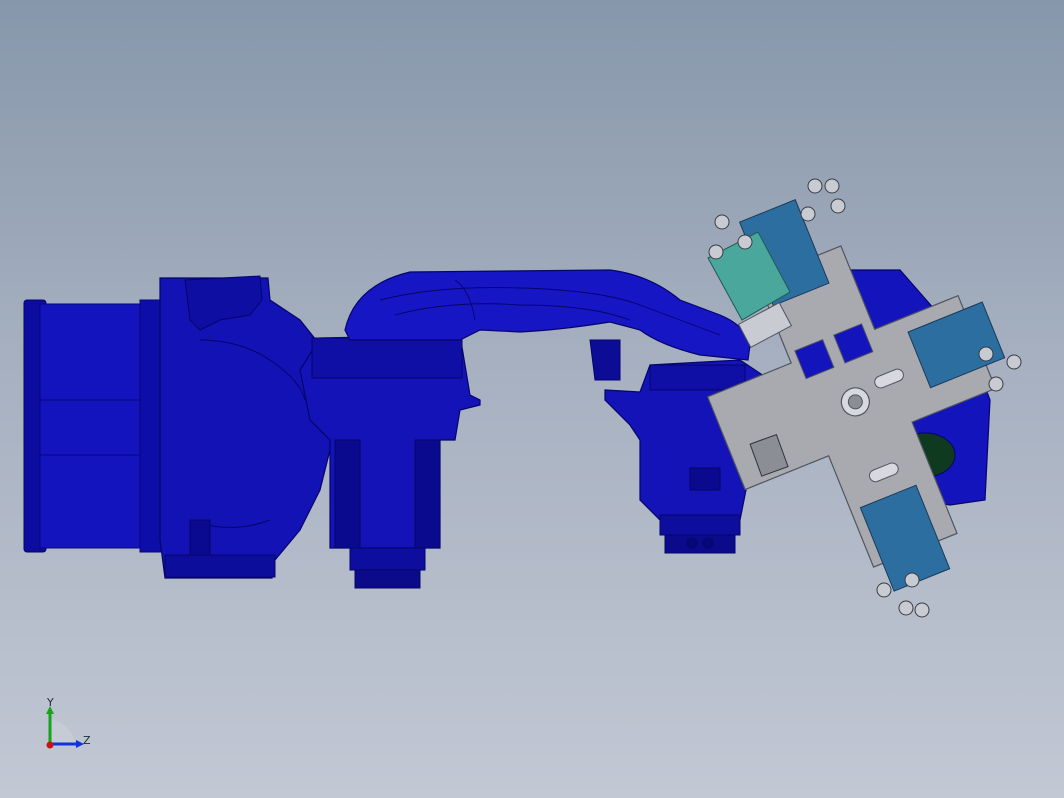 The width and height of the screenshot is (1064, 798). Describe the element at coordinates (68, 726) in the screenshot. I see `coordinate-triad: Y Z` at that location.